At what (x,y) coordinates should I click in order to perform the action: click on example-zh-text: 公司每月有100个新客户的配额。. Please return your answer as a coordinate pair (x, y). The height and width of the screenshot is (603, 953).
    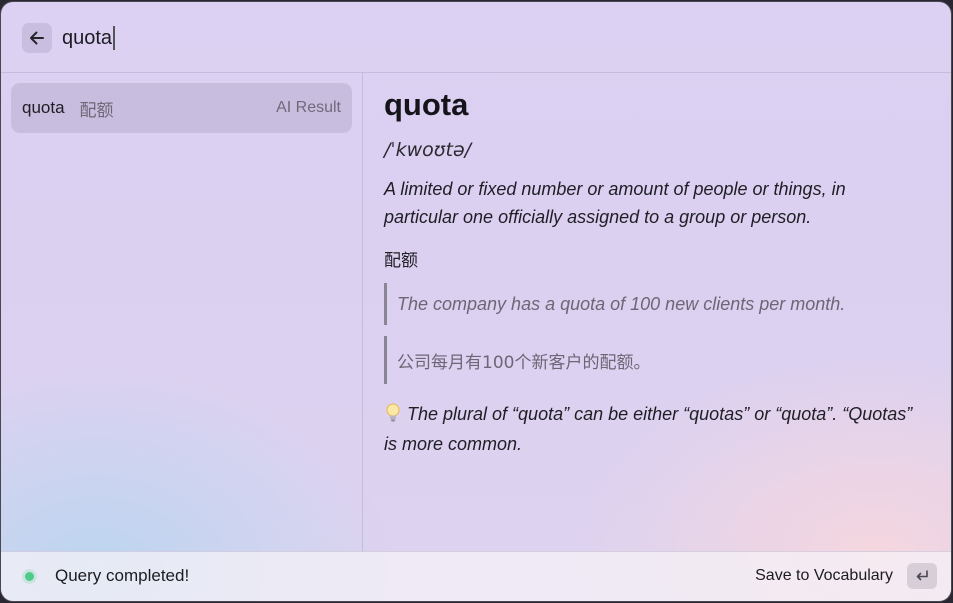
    Looking at the image, I should click on (524, 362).